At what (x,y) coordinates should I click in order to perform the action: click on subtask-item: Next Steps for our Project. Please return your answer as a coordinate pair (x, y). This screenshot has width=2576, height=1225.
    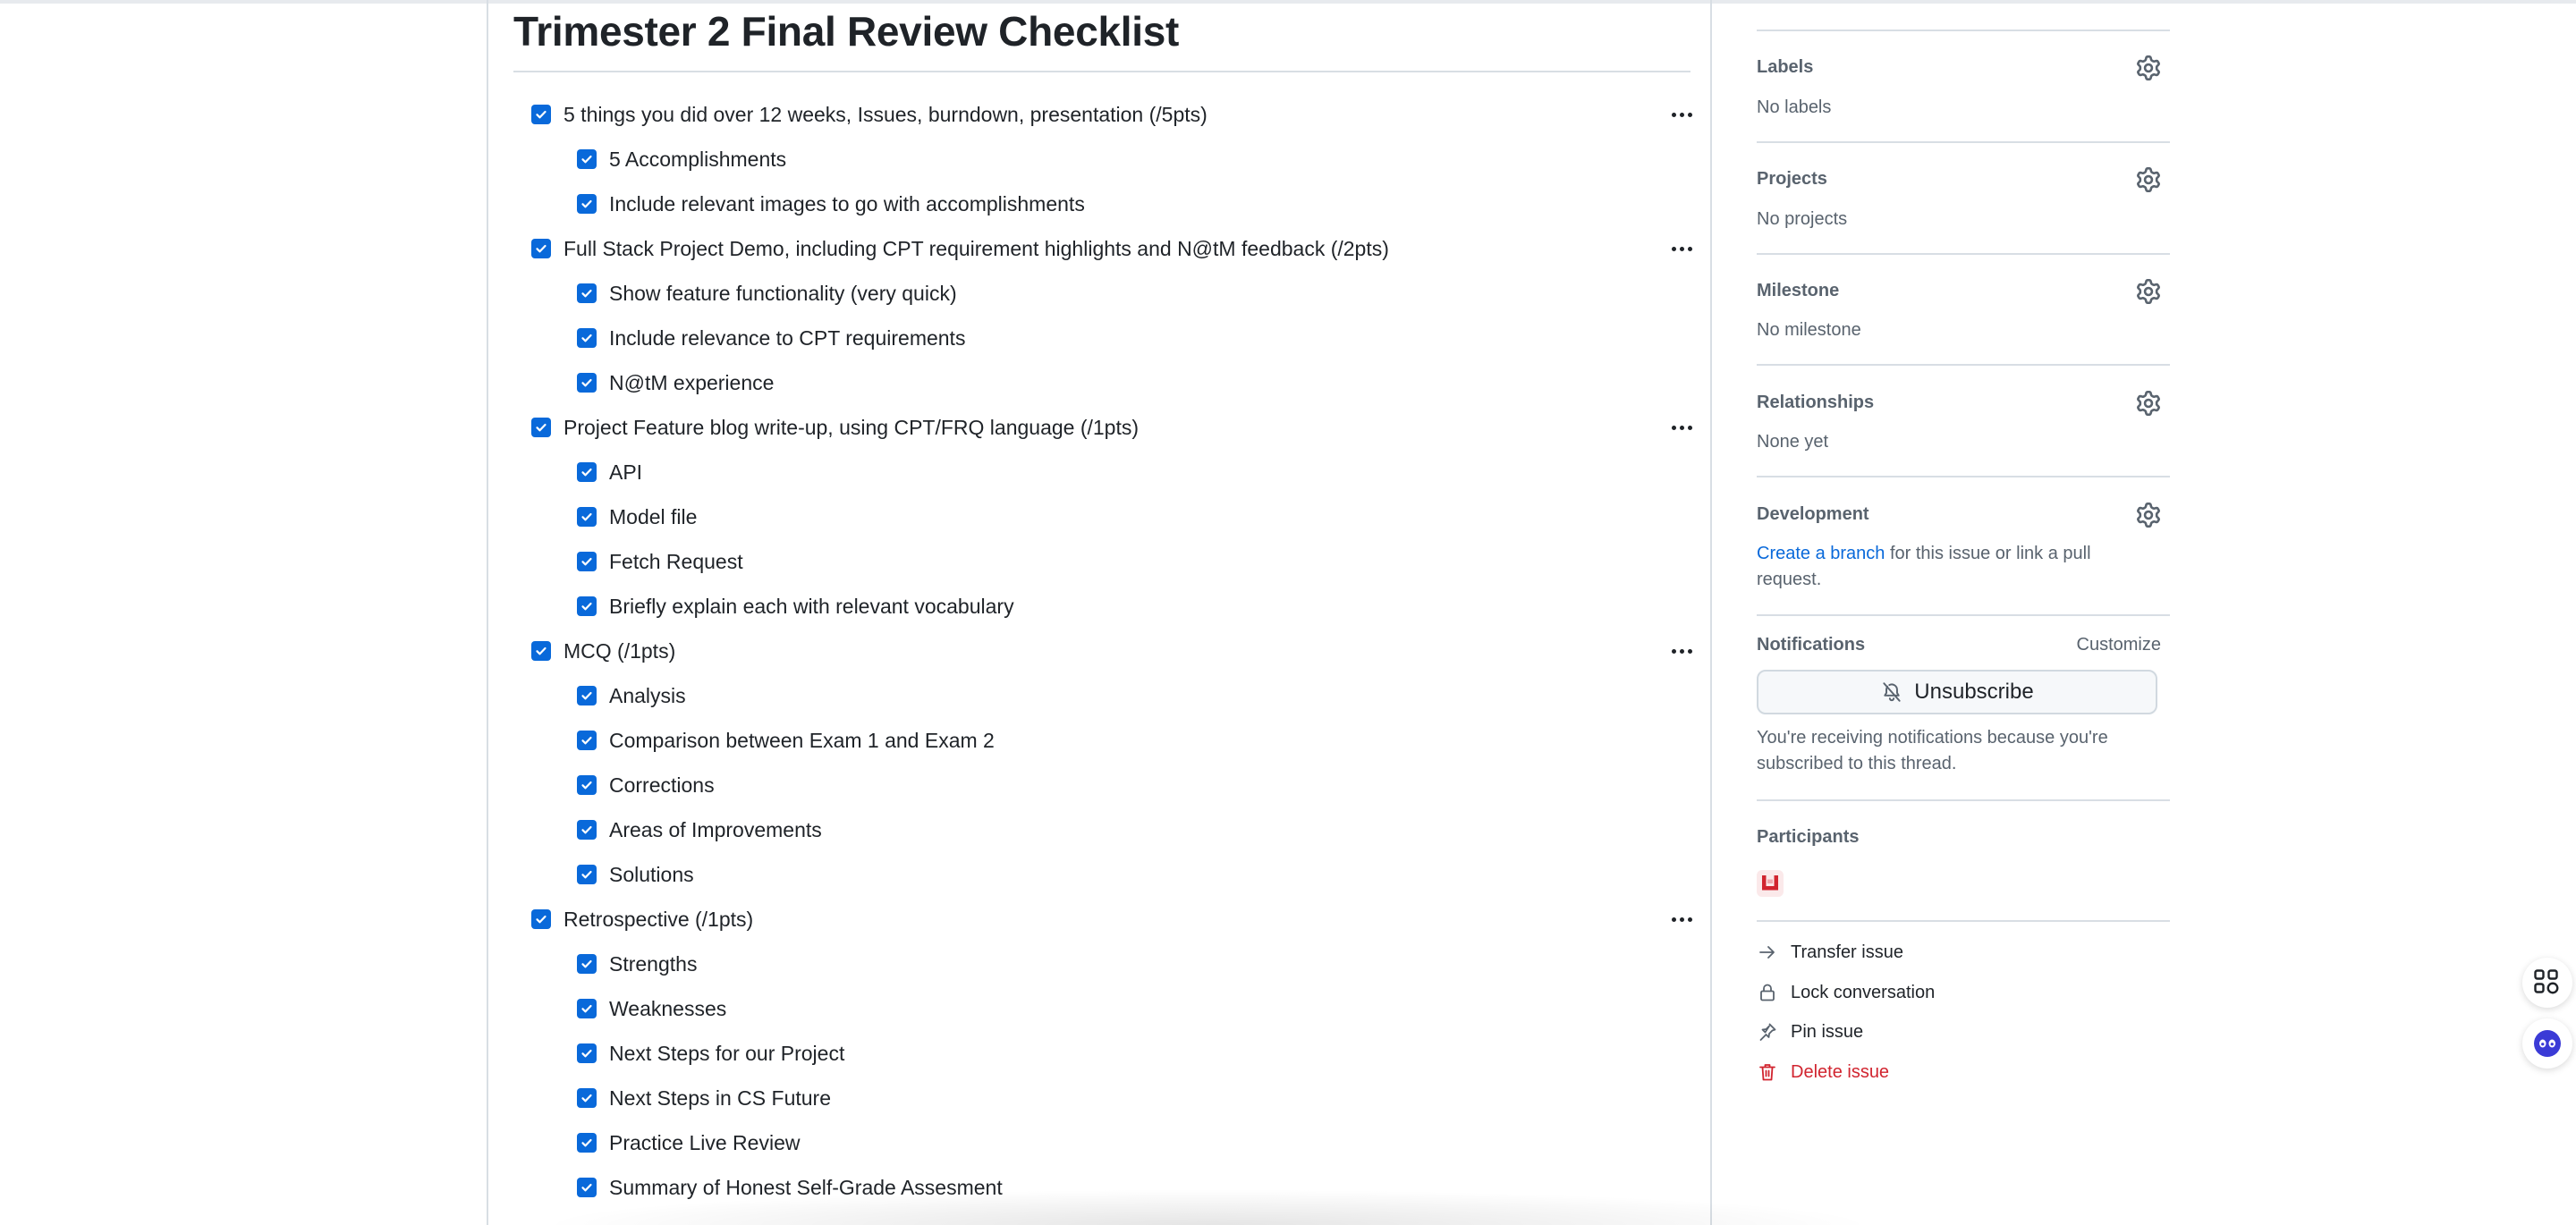
    Looking at the image, I should click on (710, 1053).